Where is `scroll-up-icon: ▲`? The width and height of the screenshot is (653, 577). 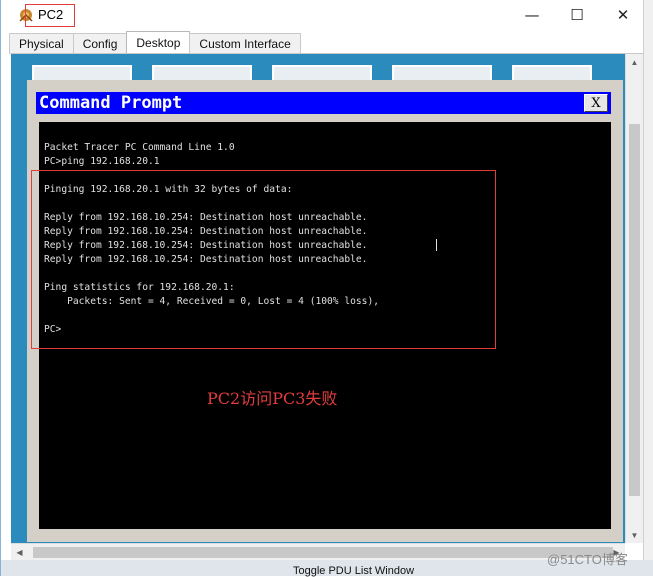 scroll-up-icon: ▲ is located at coordinates (634, 62).